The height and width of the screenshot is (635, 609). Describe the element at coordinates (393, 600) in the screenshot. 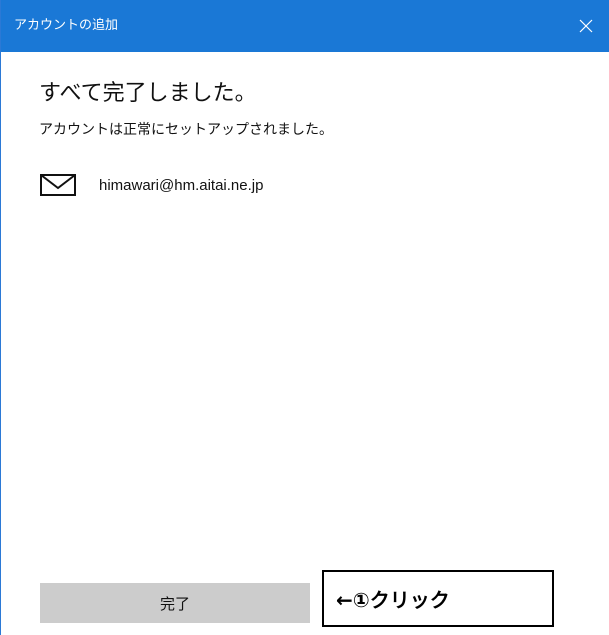

I see `annotation-text: ←①クリック` at that location.